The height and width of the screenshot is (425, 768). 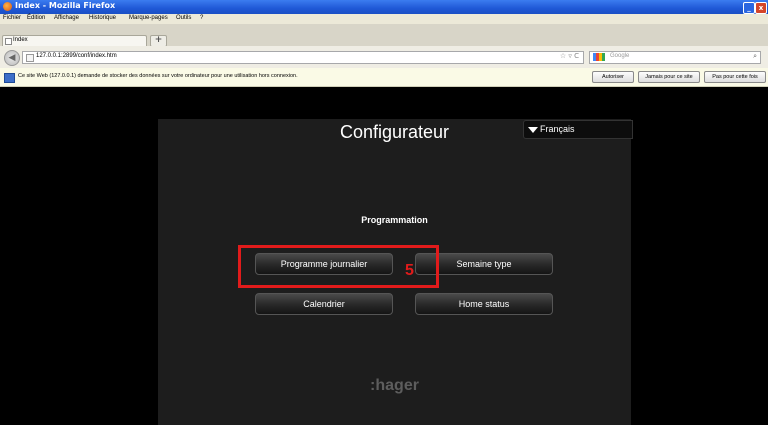 I want to click on allow-button: Autoriser, so click(x=613, y=77).